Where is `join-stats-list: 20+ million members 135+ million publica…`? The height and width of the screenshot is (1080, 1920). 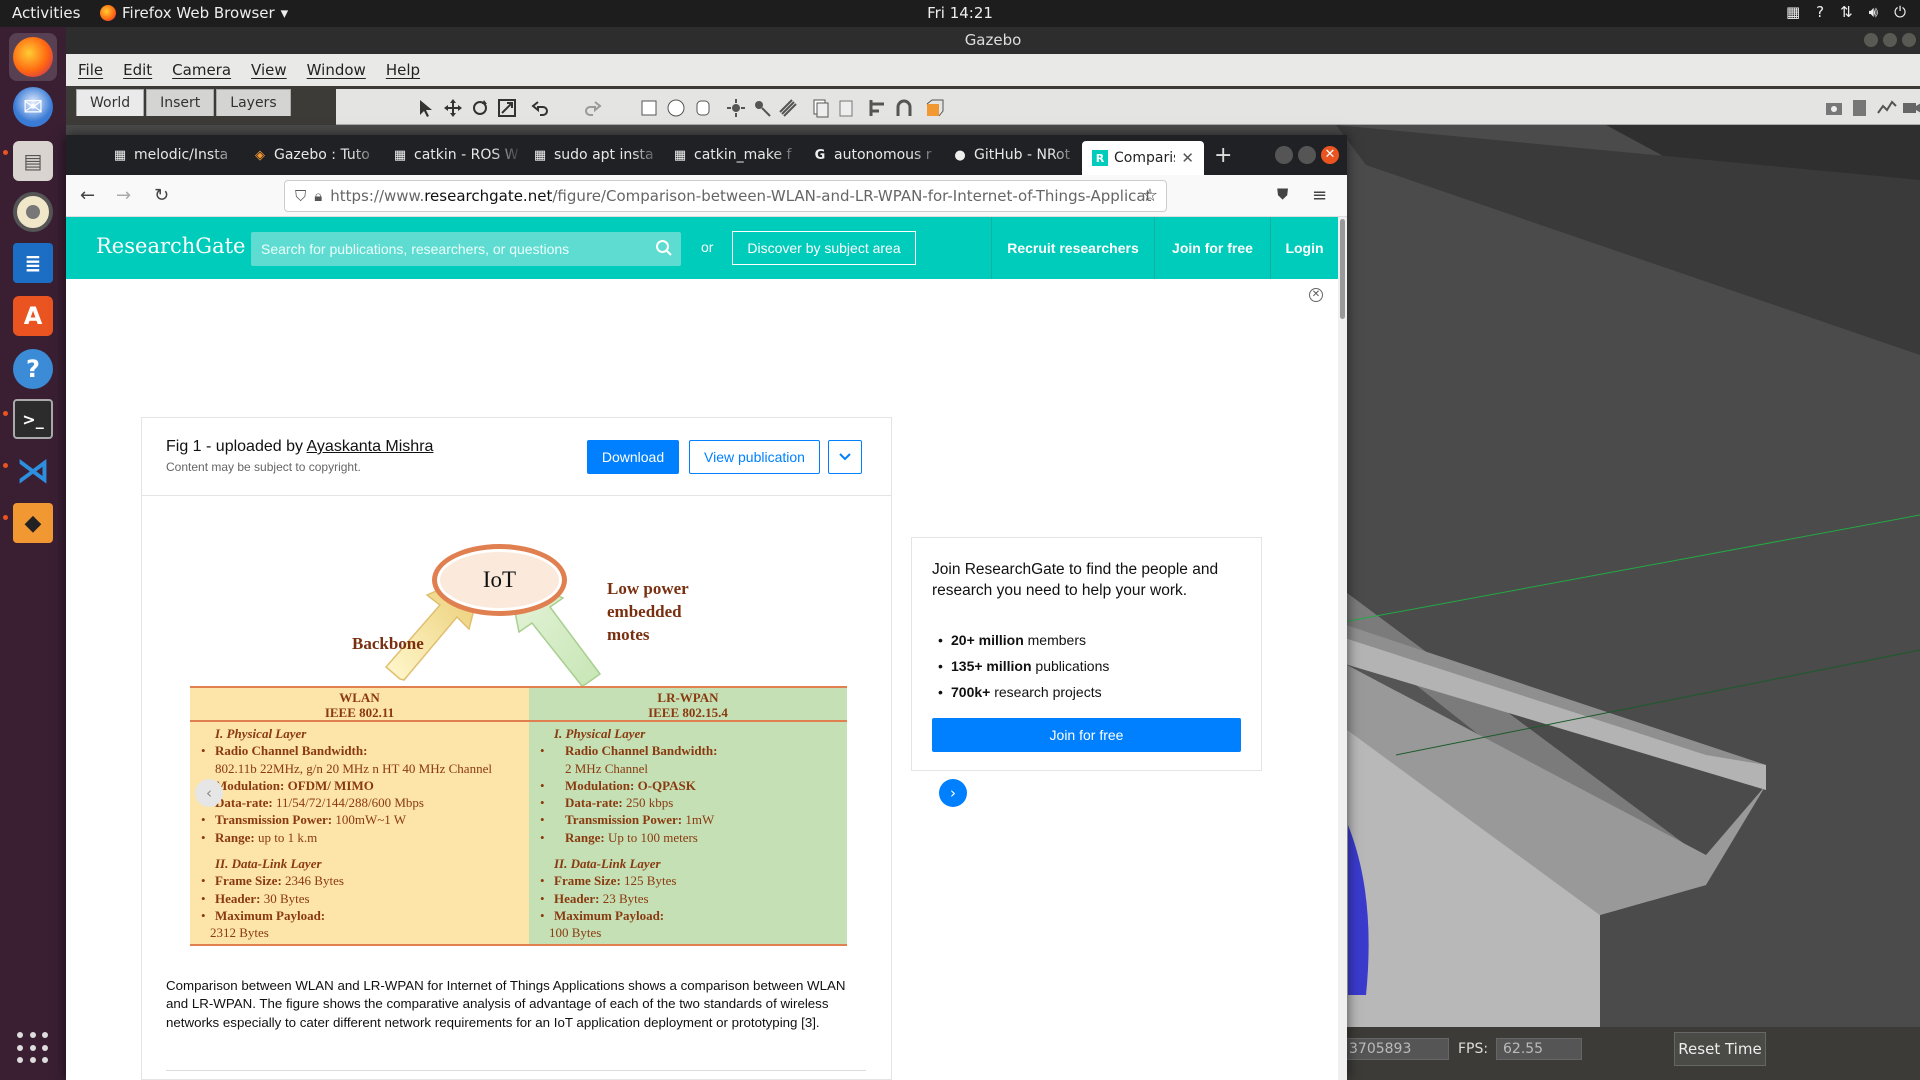 join-stats-list: 20+ million members 135+ million publica… is located at coordinates (1023, 666).